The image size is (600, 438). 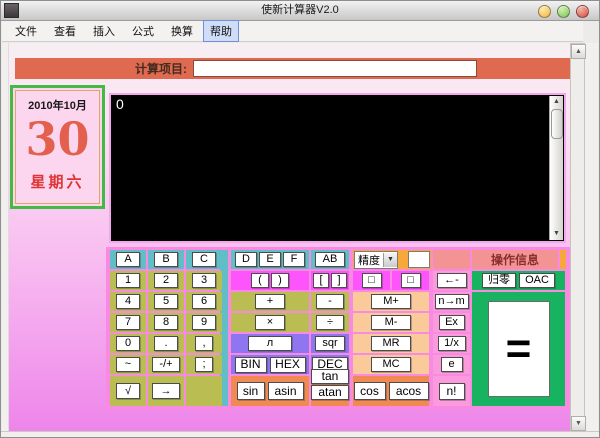 I want to click on key-comma: ,, so click(x=204, y=343).